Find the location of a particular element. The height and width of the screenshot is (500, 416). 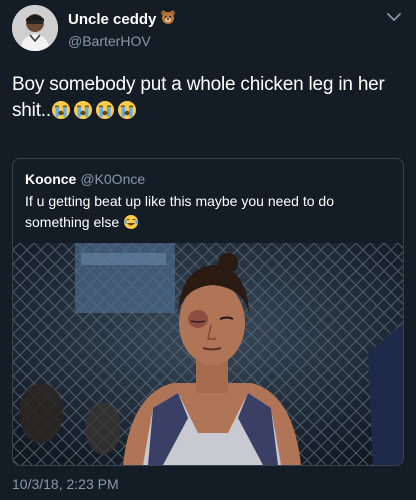

author-block: Uncle ceddy @BarterHOV is located at coordinates (122, 29).